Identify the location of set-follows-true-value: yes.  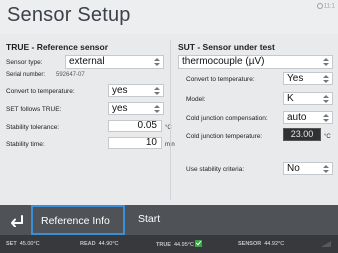
(120, 108).